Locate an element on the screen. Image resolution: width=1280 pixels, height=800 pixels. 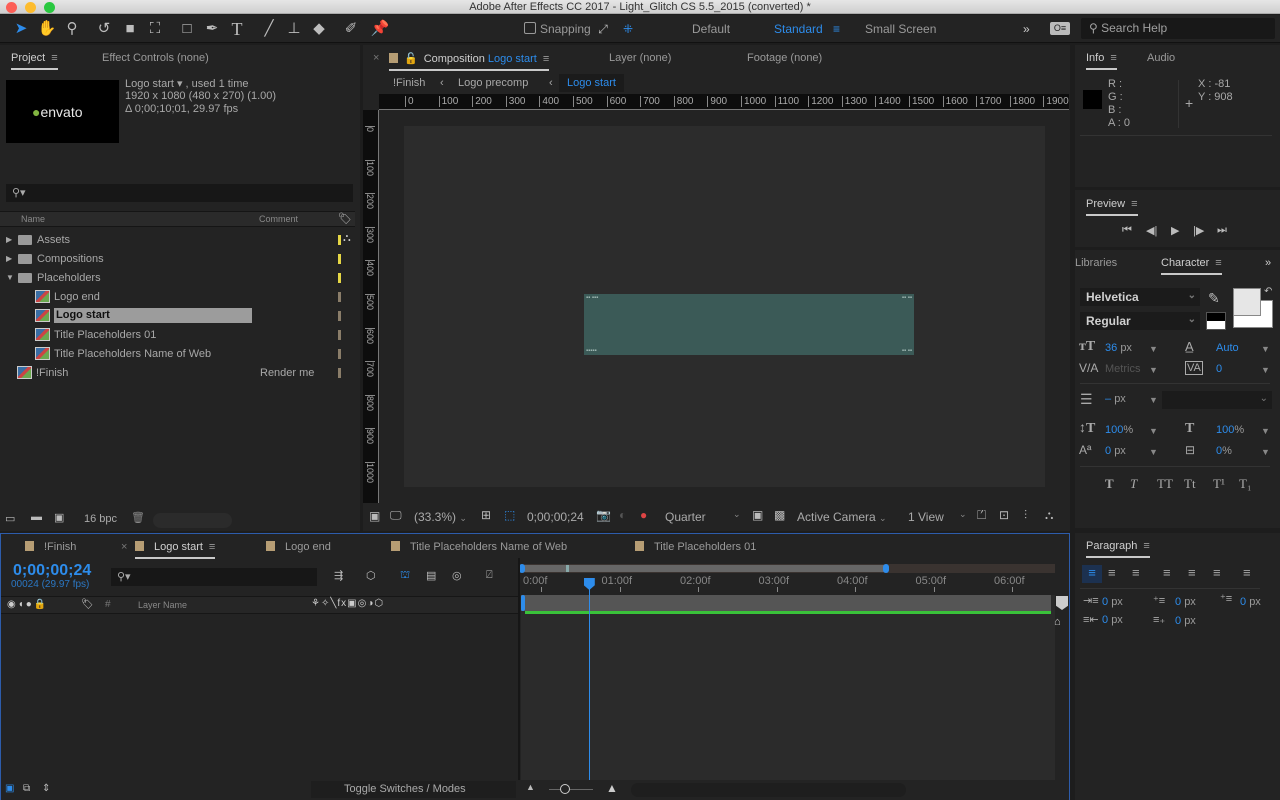
column-name: Name is located at coordinates (33, 219).